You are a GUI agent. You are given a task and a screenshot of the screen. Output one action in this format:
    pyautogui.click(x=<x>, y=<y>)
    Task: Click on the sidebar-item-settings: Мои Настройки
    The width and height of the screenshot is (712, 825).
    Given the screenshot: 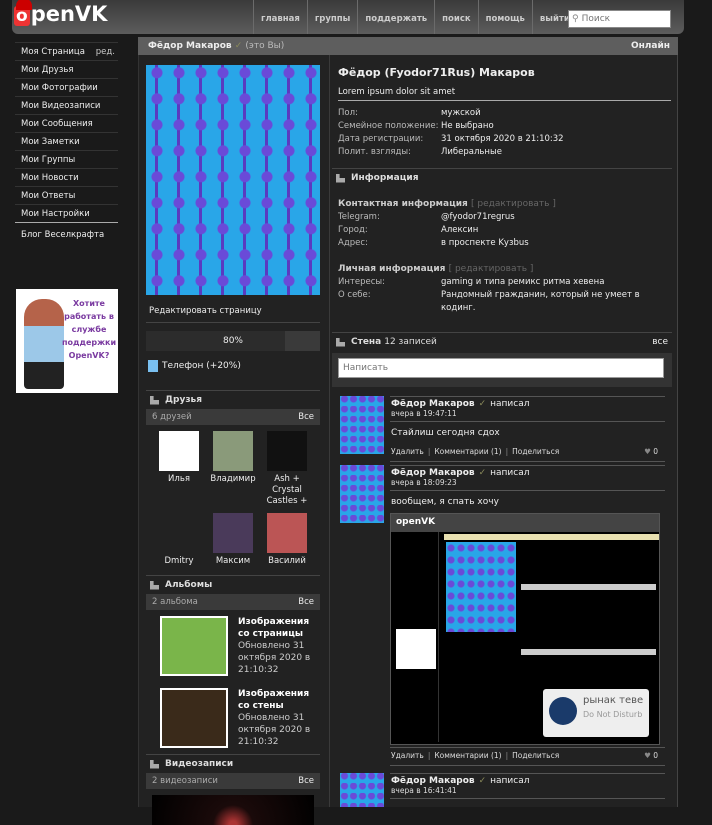 What is the action you would take?
    pyautogui.click(x=66, y=214)
    